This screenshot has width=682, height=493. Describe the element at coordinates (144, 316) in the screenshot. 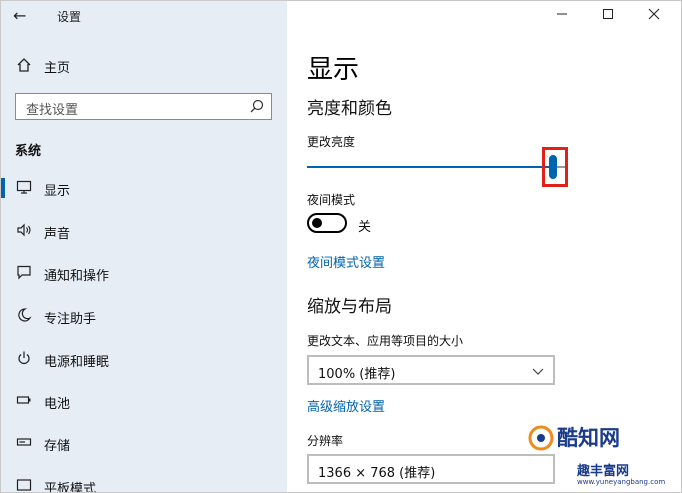

I see `sidebar-item-focus-assist: 专注助手` at that location.